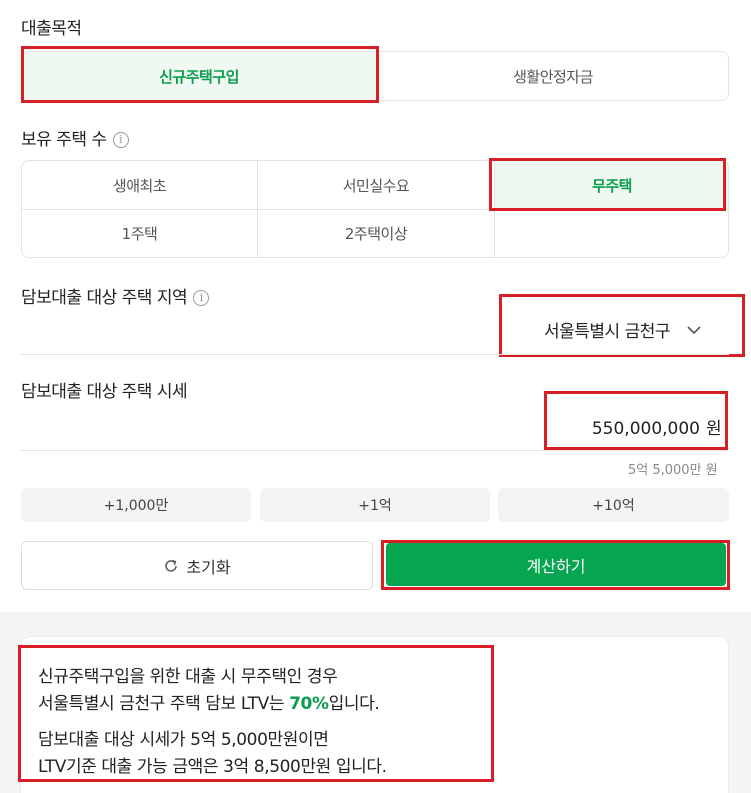 The width and height of the screenshot is (751, 793). Describe the element at coordinates (136, 505) in the screenshot. I see `quick-add-10m-button: +1,000만` at that location.